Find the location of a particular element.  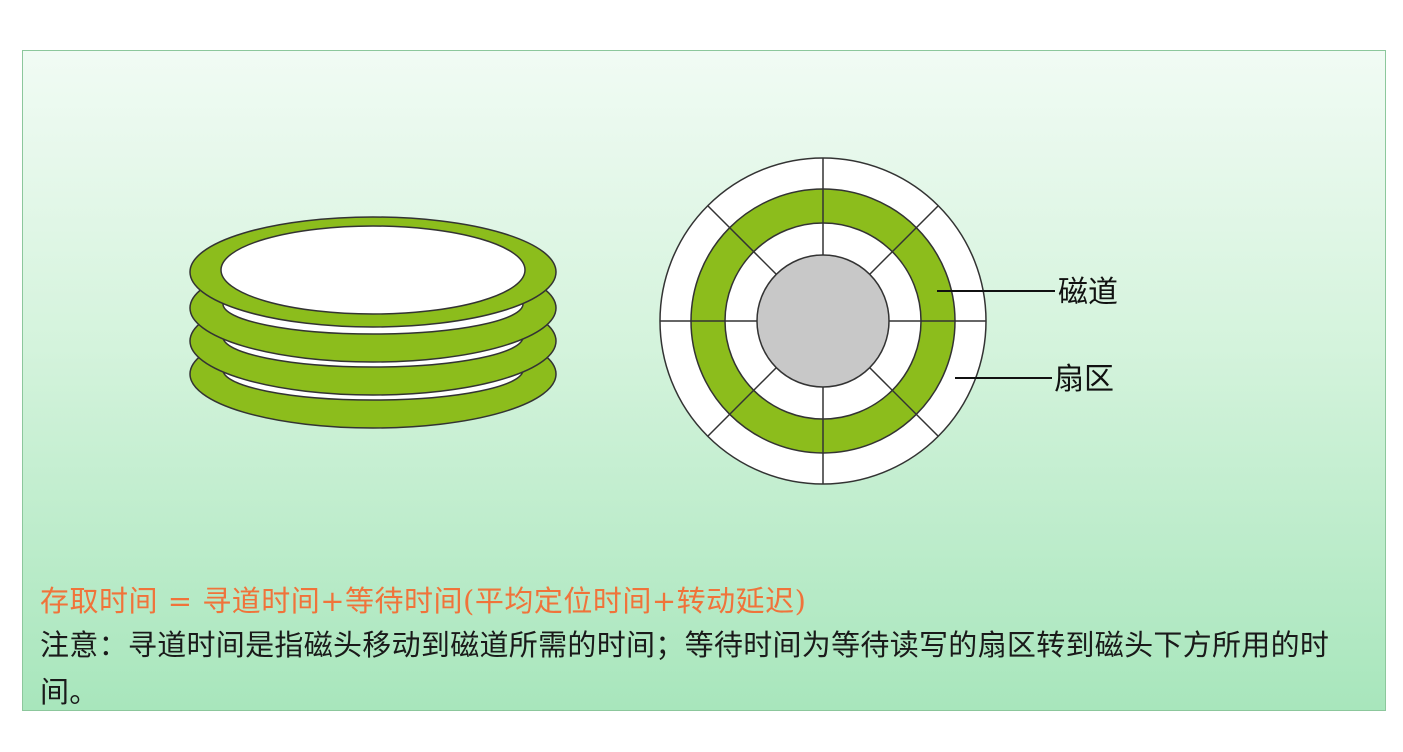

hub is located at coordinates (823, 321).